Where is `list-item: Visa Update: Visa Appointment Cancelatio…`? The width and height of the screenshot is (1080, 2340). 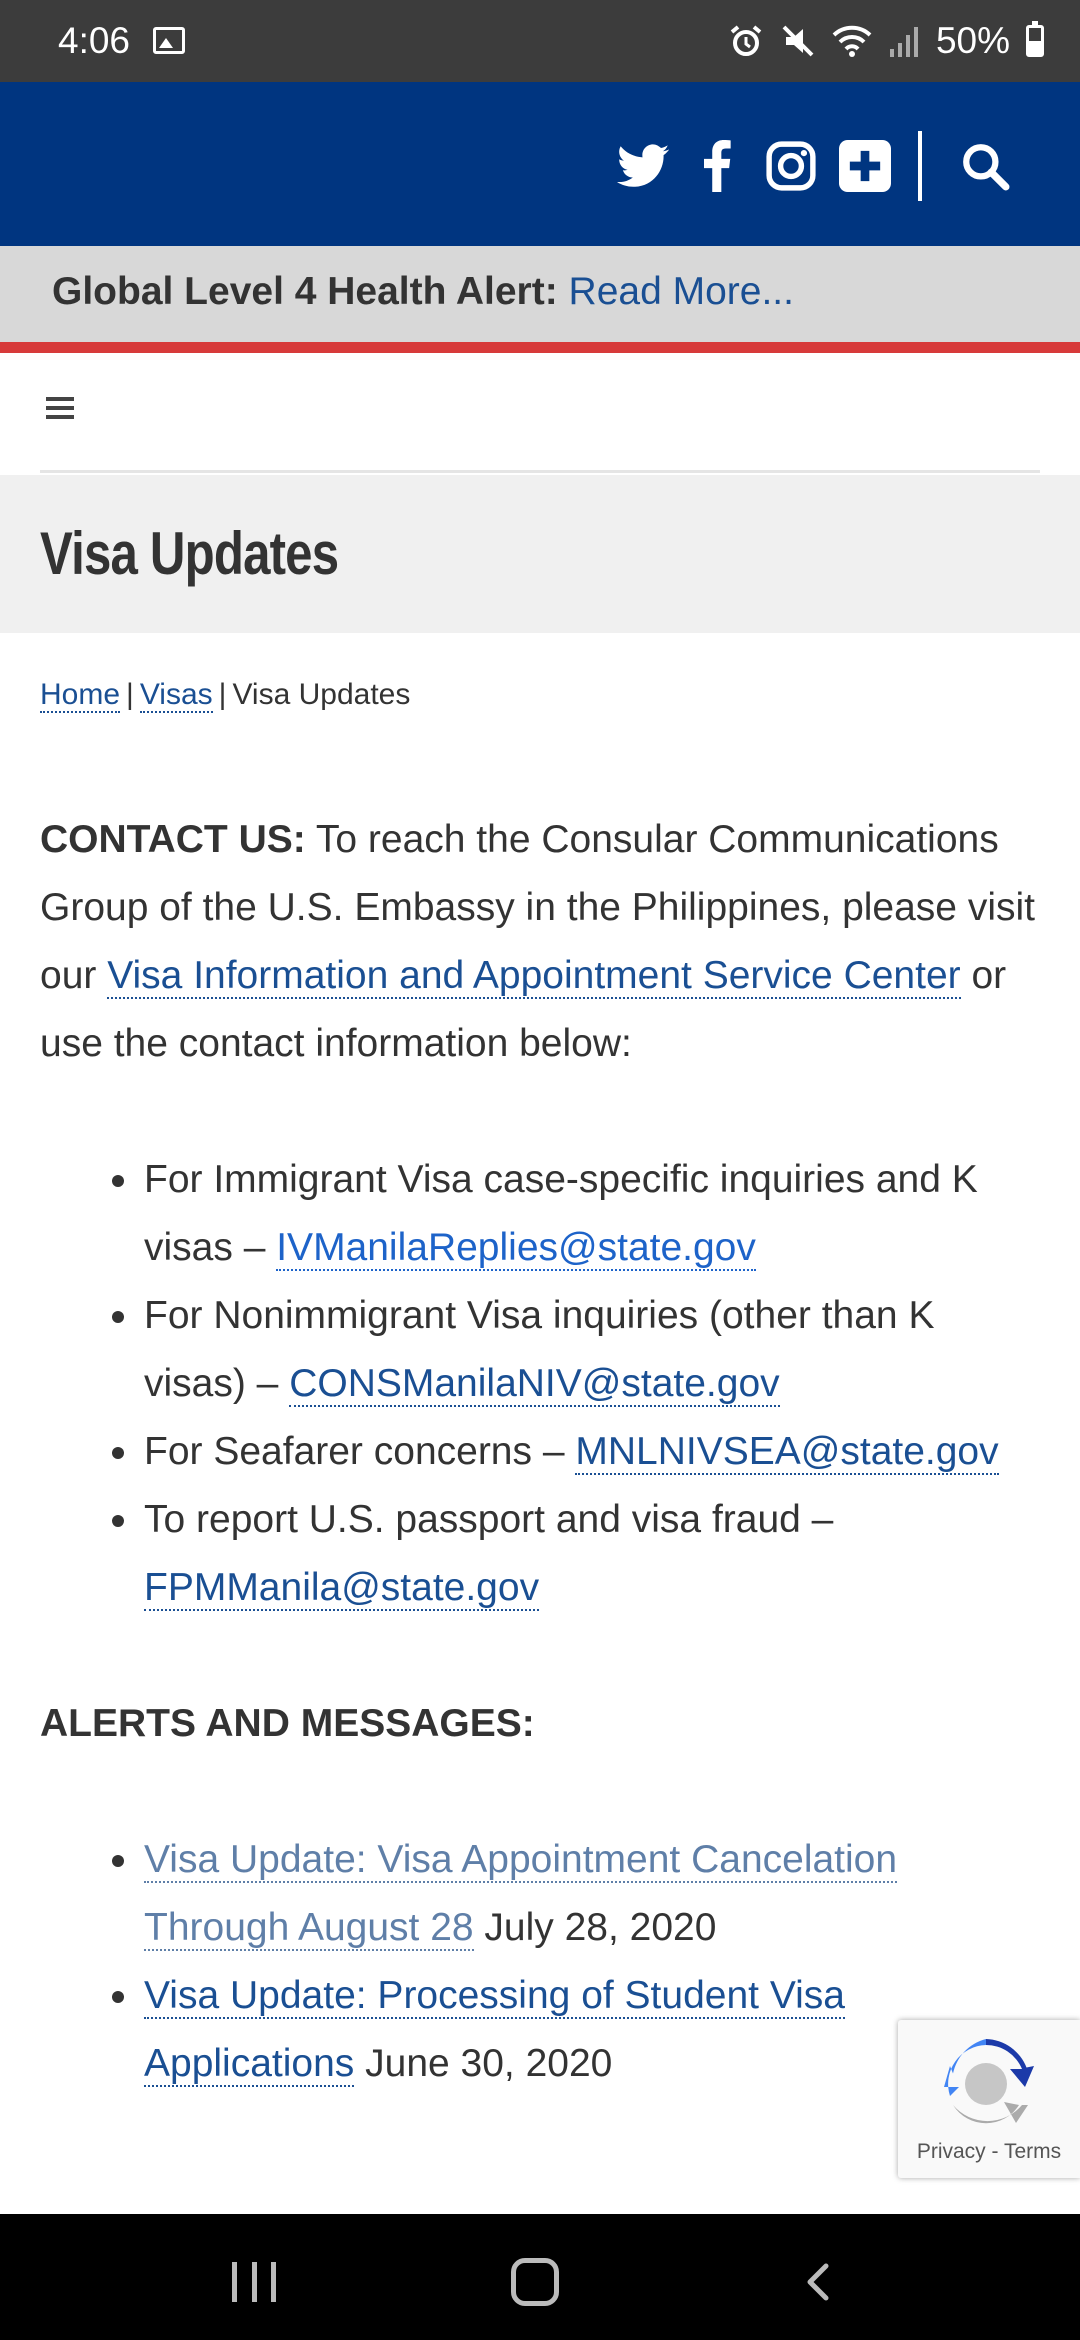
list-item: Visa Update: Visa Appointment Cancelatio… is located at coordinates (576, 1894).